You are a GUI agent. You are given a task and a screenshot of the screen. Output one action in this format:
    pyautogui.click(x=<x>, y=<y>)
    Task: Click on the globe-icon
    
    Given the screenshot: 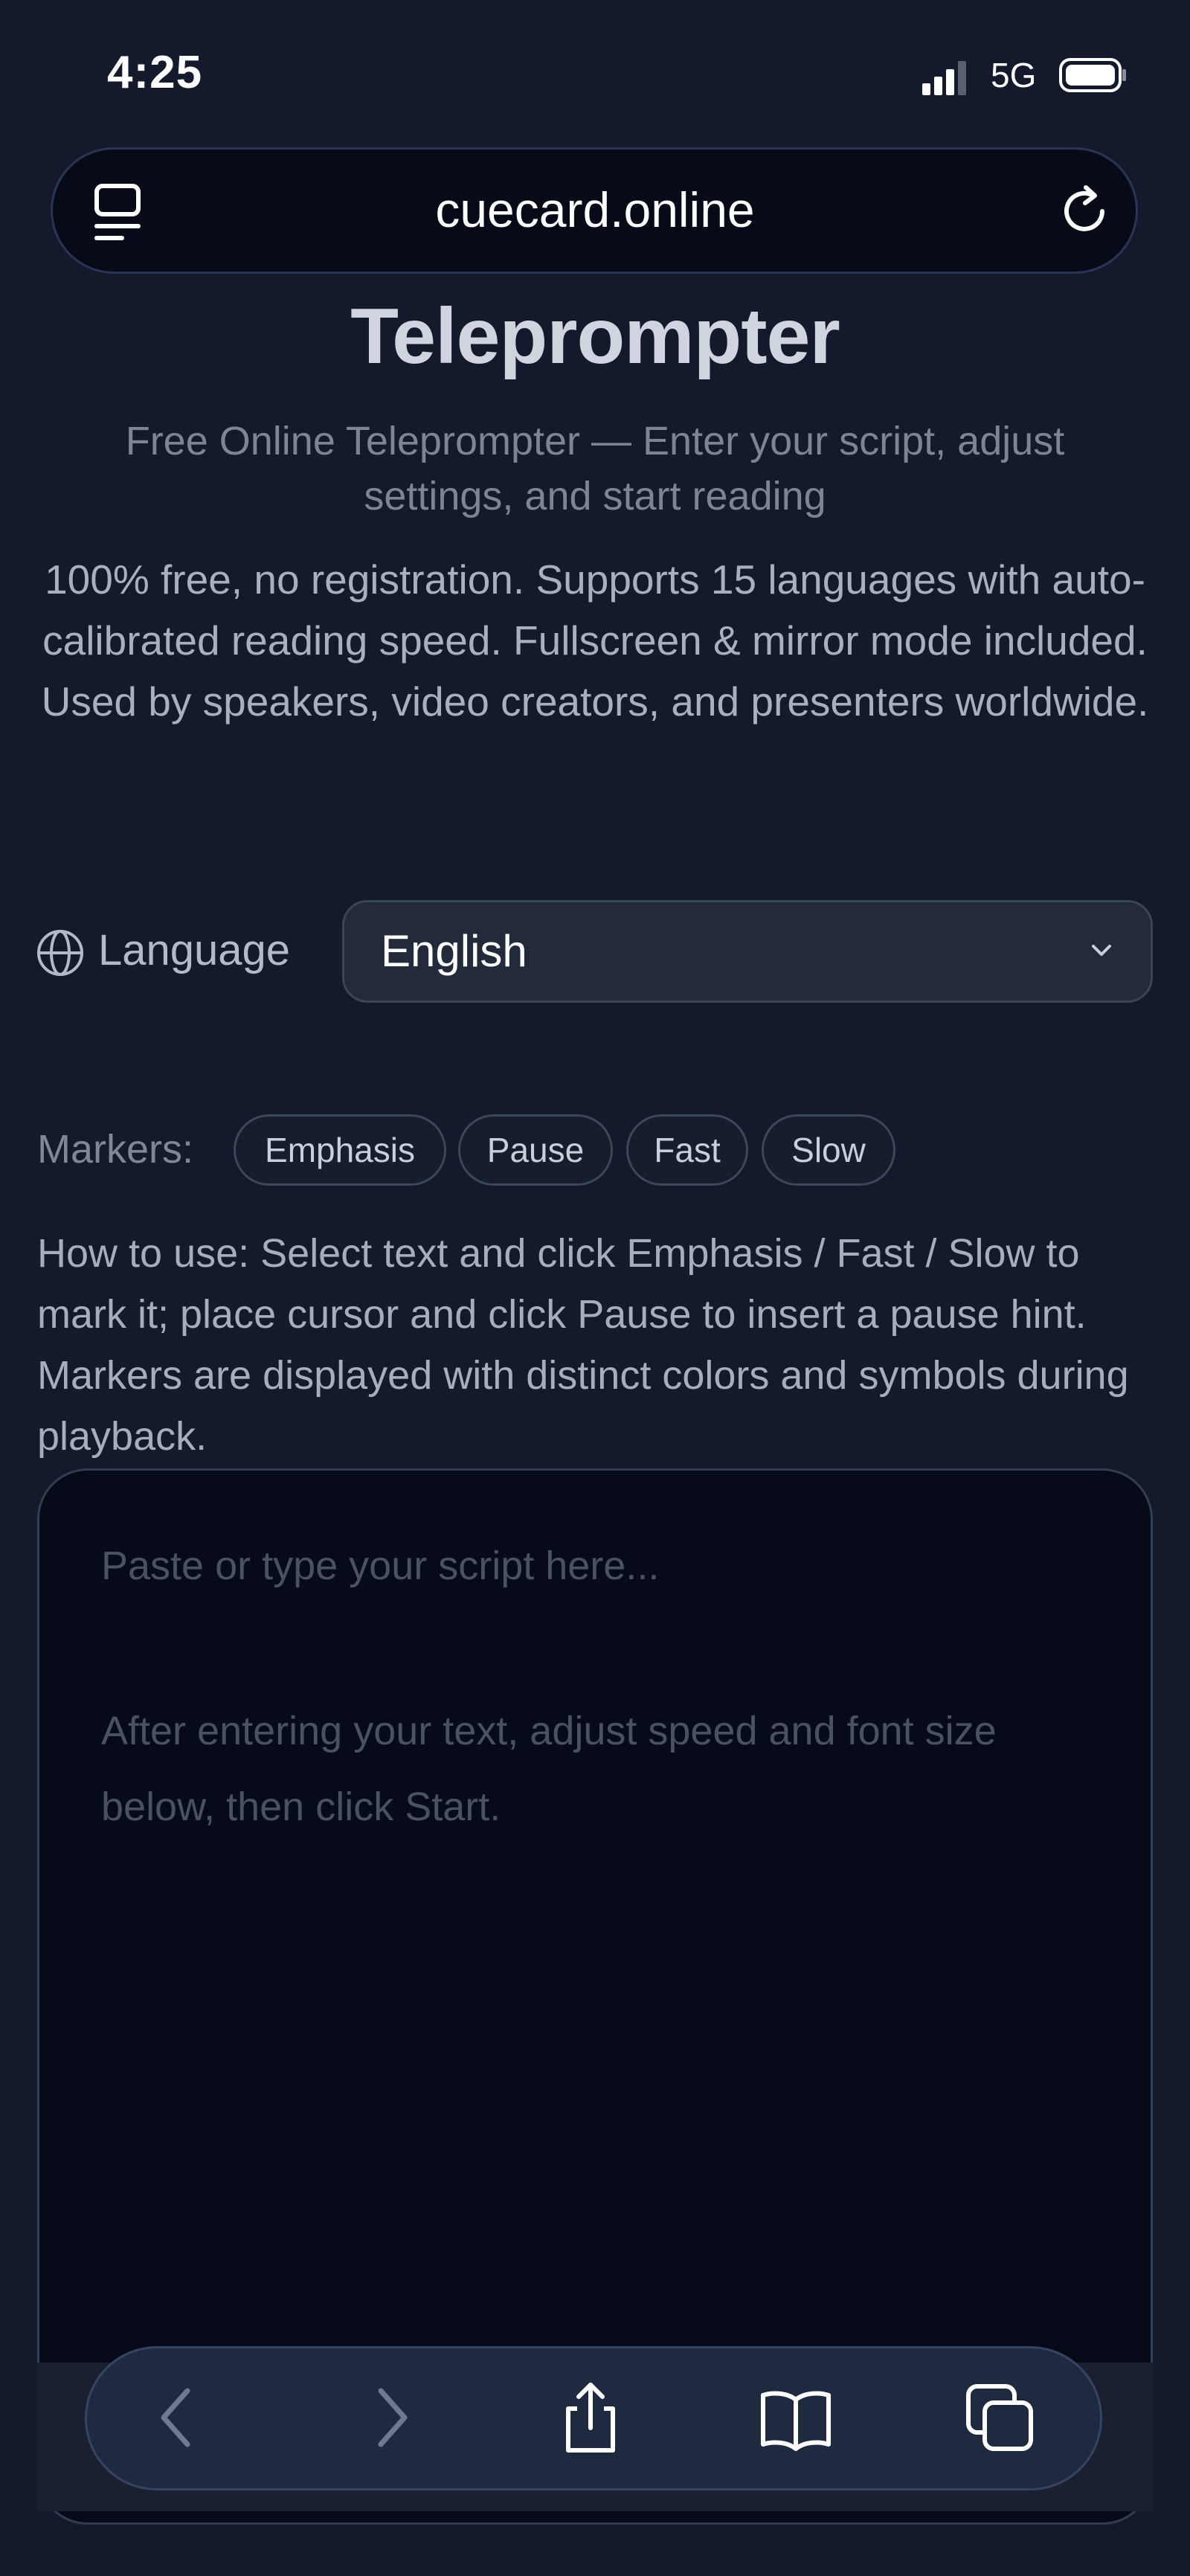 What is the action you would take?
    pyautogui.click(x=60, y=953)
    